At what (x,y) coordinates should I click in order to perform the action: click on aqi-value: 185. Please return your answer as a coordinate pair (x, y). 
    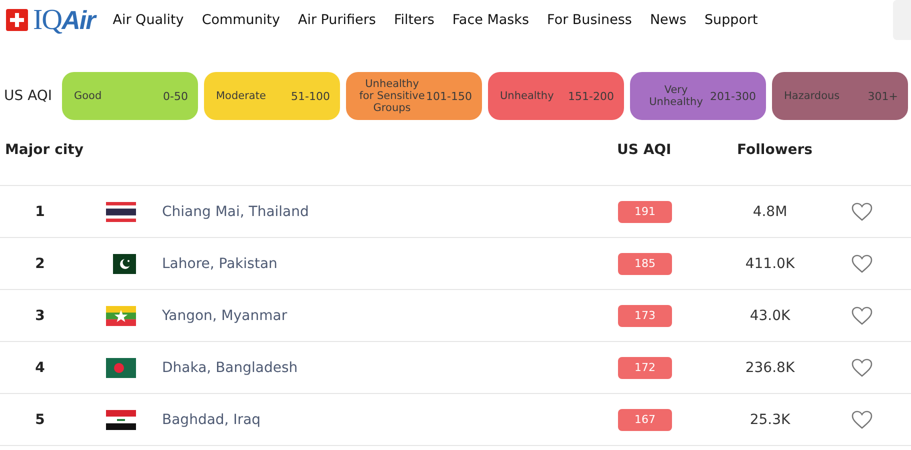
    Looking at the image, I should click on (645, 263).